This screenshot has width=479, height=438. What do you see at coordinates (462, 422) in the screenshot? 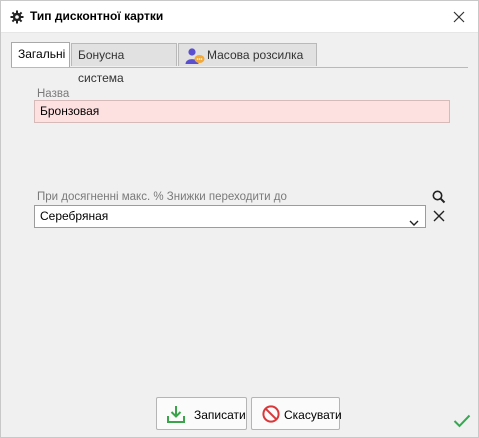
I see `checkmark-icon` at bounding box center [462, 422].